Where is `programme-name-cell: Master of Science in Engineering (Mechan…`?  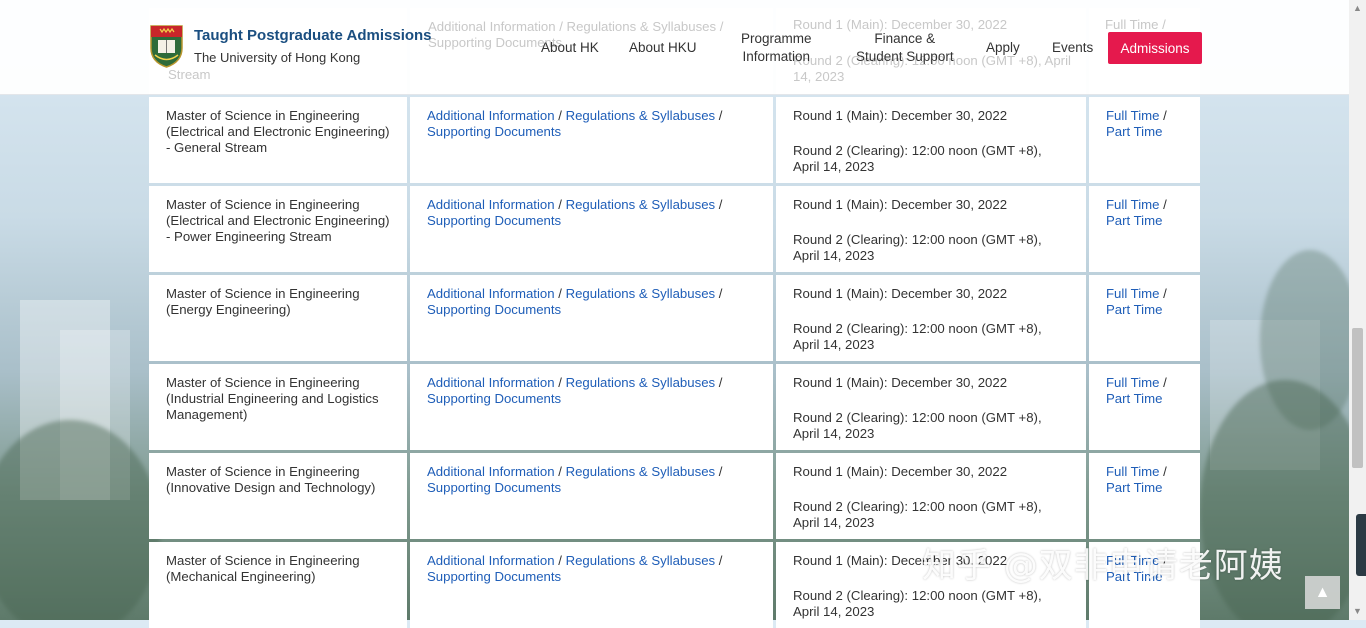 programme-name-cell: Master of Science in Engineering (Mechan… is located at coordinates (278, 585).